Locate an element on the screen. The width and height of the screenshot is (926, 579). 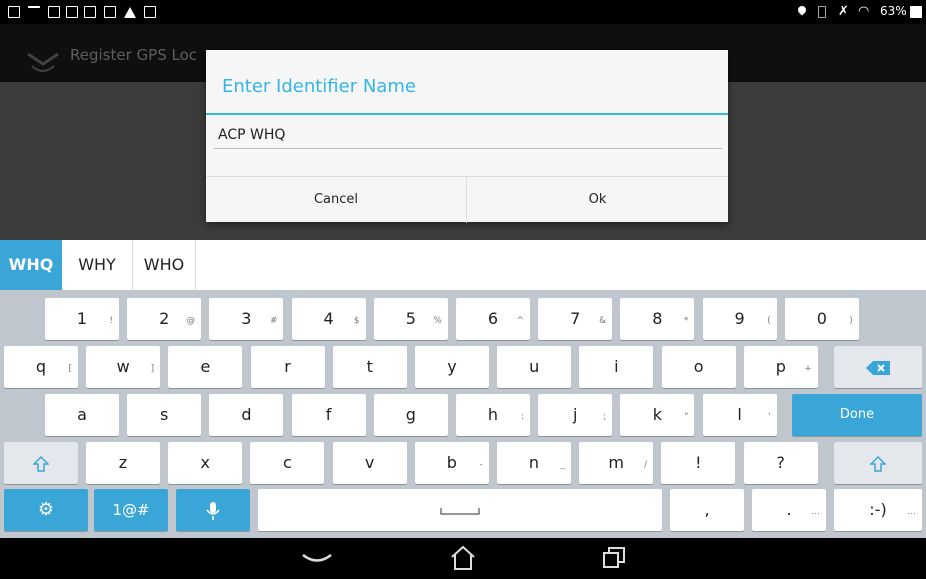
suggestion-item: WHQ is located at coordinates (31, 265).